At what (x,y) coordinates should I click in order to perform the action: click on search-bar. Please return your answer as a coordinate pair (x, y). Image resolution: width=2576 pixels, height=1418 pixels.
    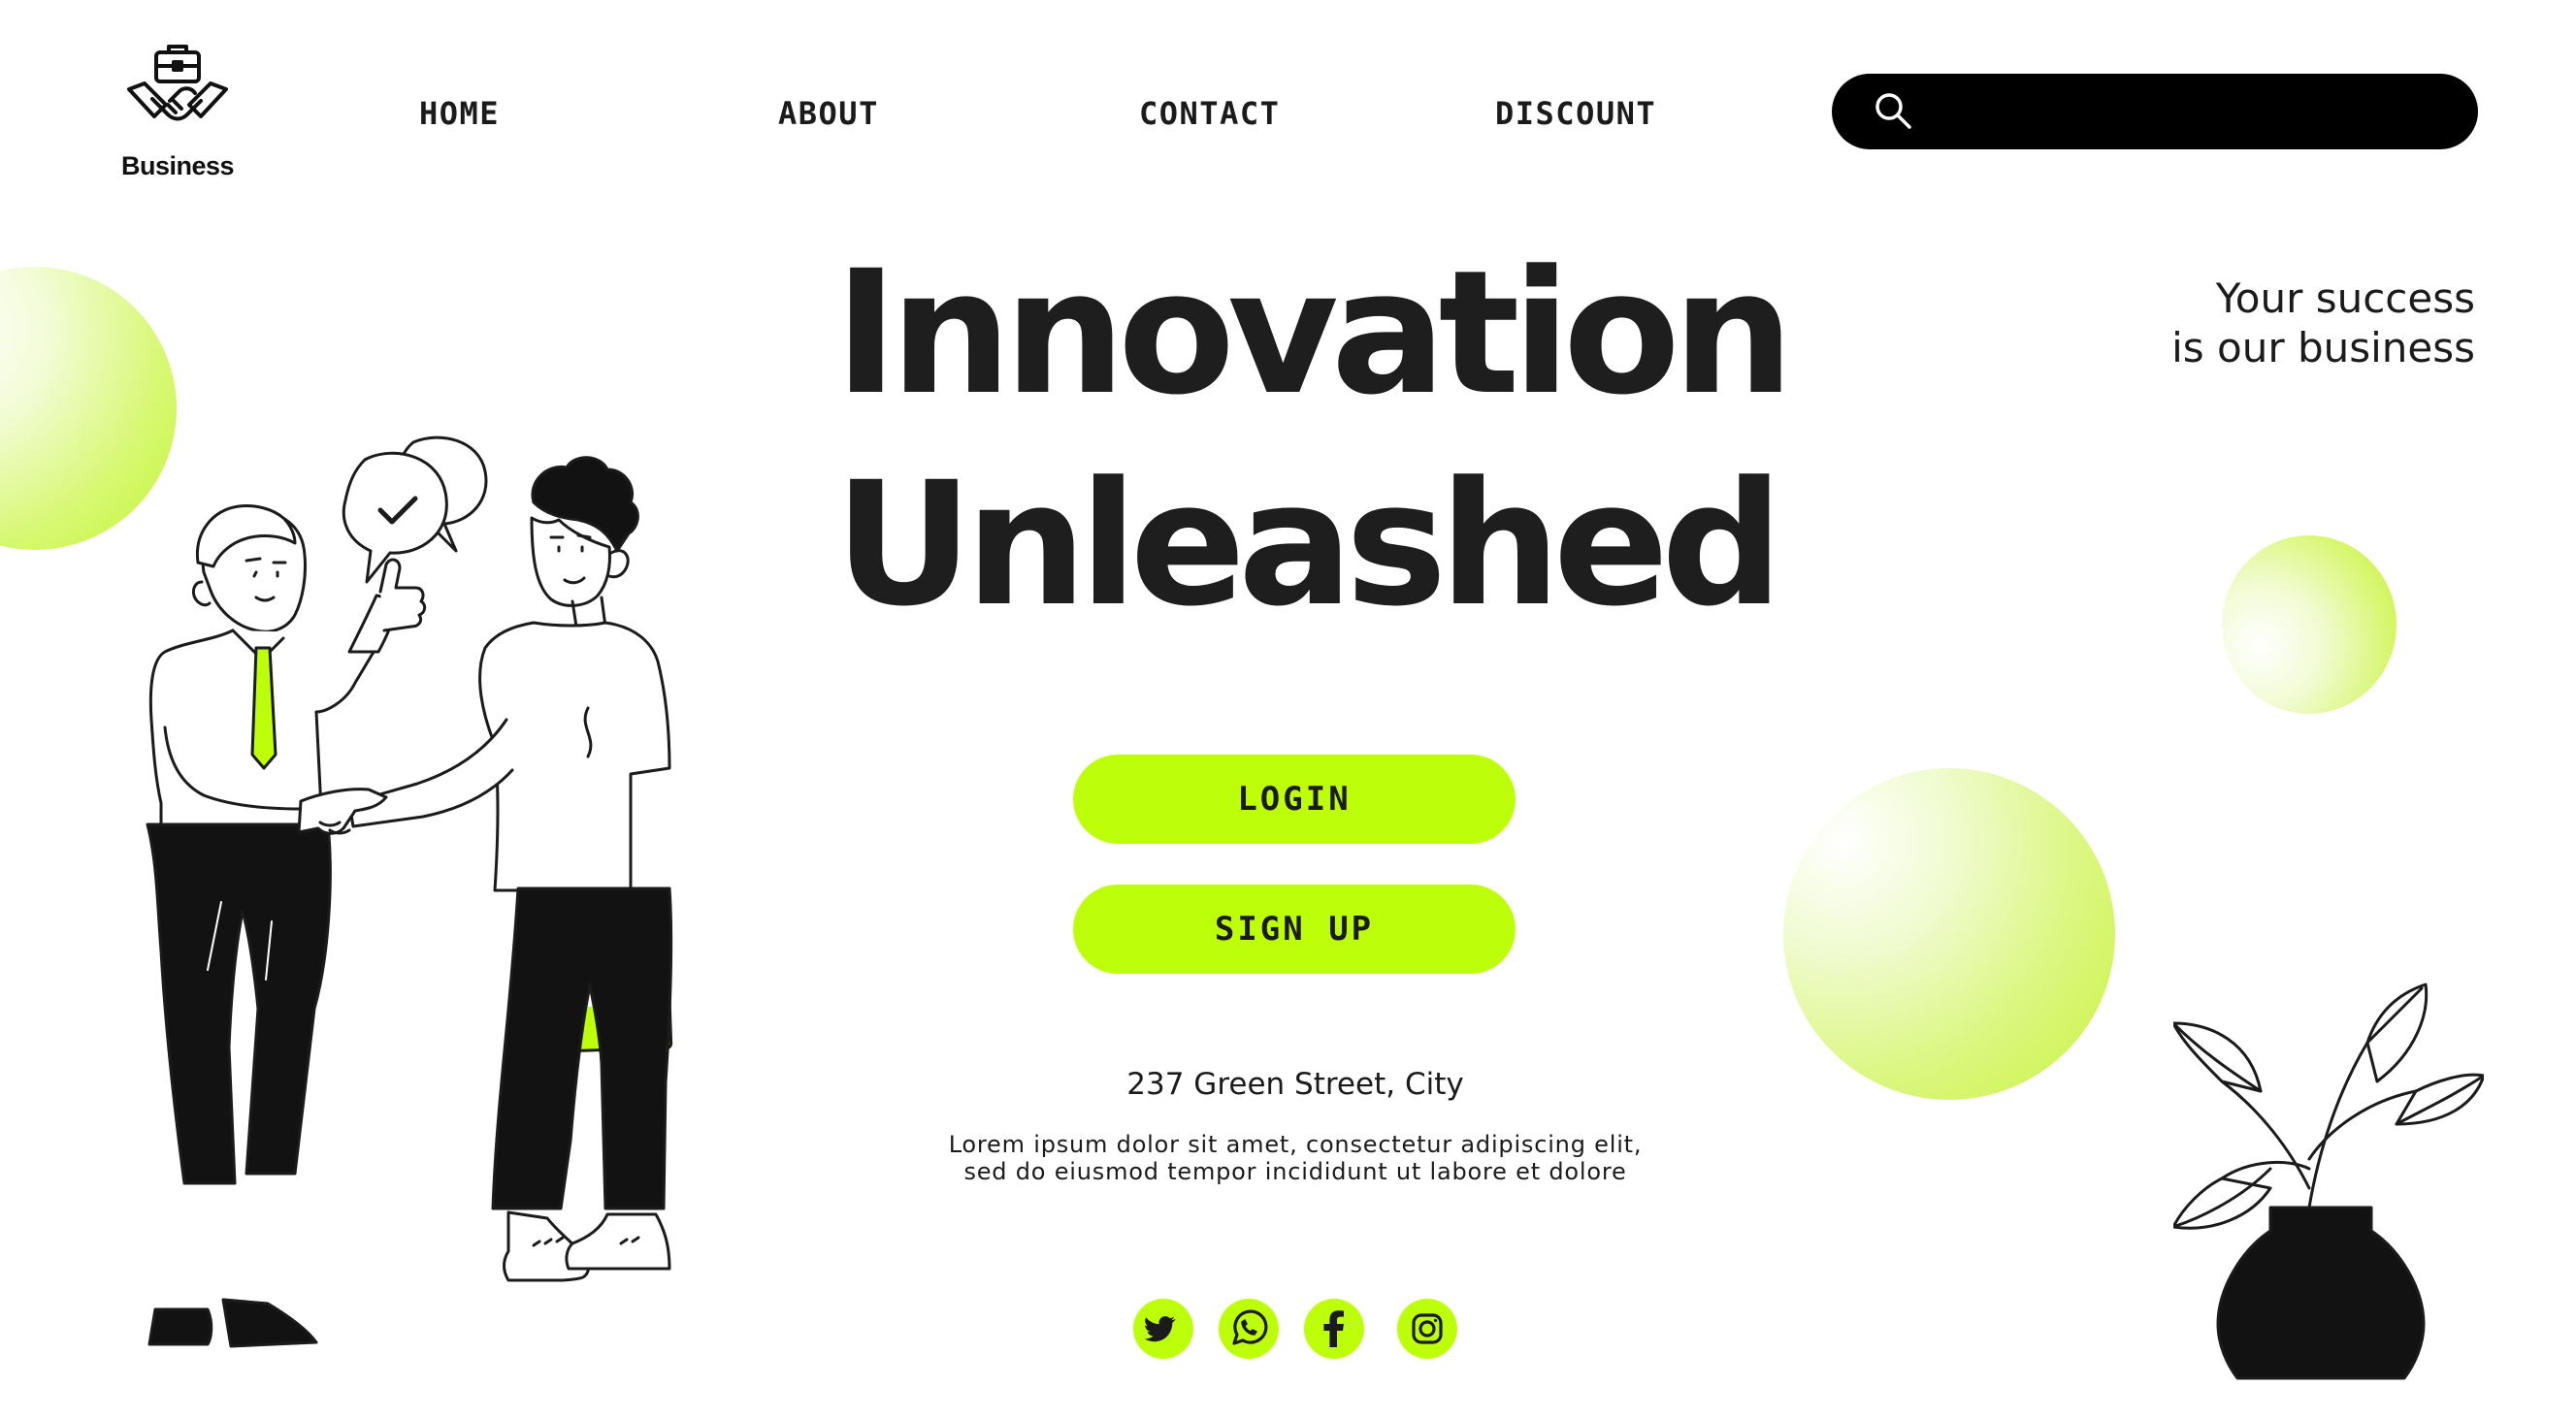
    Looking at the image, I should click on (2155, 111).